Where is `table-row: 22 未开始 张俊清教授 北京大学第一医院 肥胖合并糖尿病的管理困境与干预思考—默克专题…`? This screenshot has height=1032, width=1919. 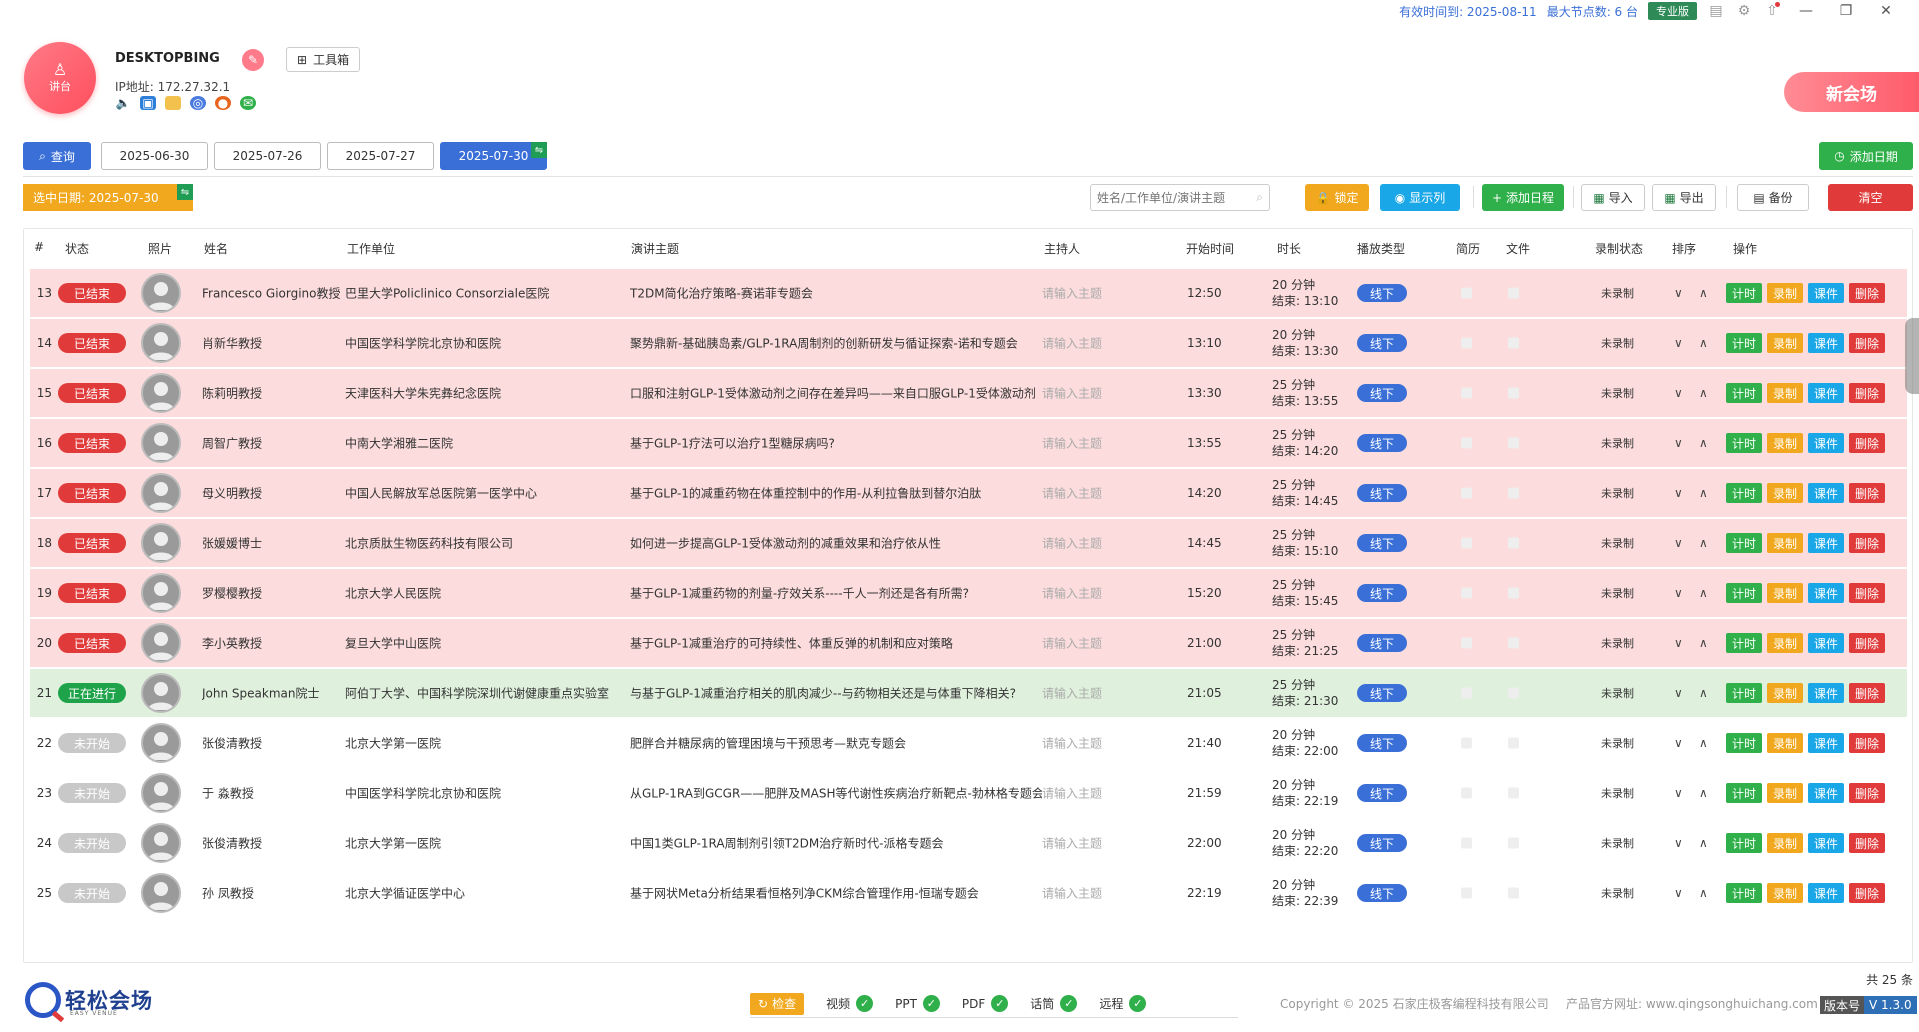
table-row: 22 未开始 张俊清教授 北京大学第一医院 肥胖合并糖尿病的管理困境与干预思考—默克专题… is located at coordinates (968, 743).